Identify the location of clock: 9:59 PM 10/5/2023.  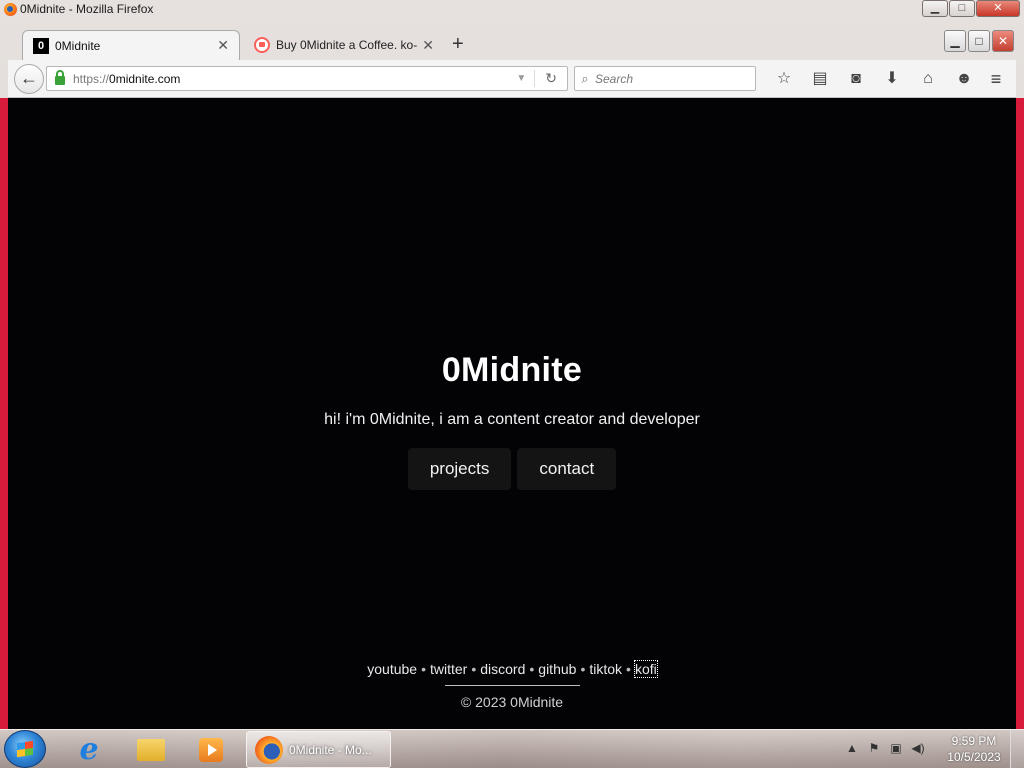
(974, 749).